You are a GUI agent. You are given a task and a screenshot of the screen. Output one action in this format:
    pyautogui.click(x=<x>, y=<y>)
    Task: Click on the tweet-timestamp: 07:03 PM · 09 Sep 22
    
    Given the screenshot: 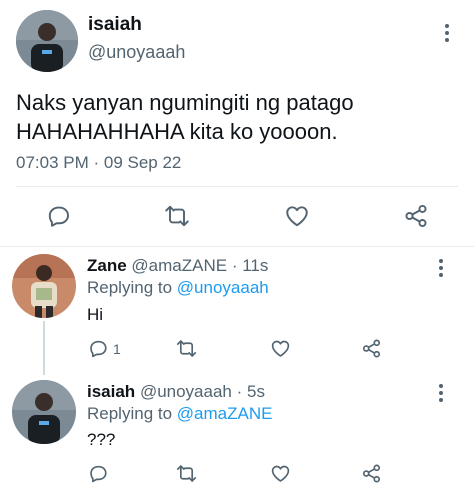 What is the action you would take?
    pyautogui.click(x=98, y=163)
    